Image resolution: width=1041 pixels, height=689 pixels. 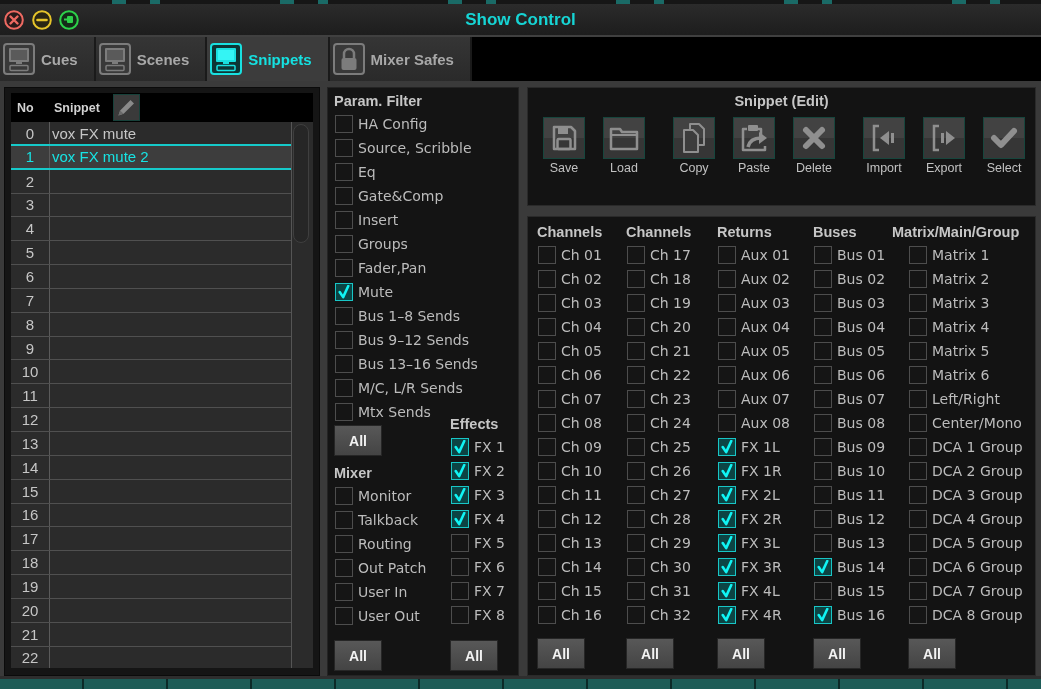 What do you see at coordinates (564, 146) in the screenshot?
I see `save-button: Save` at bounding box center [564, 146].